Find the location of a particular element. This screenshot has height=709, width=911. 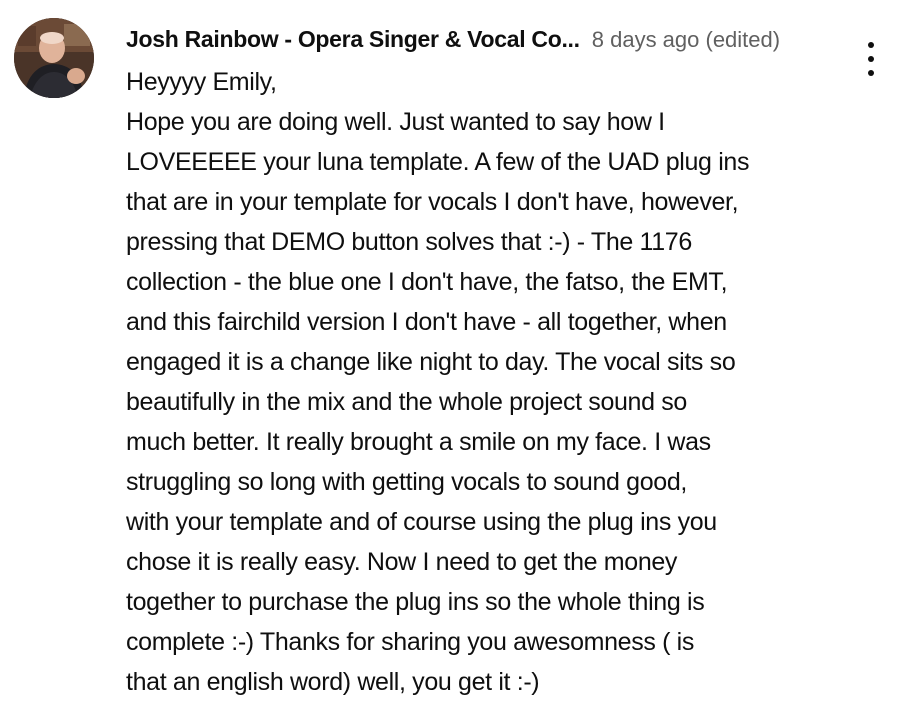

avatar is located at coordinates (54, 58).